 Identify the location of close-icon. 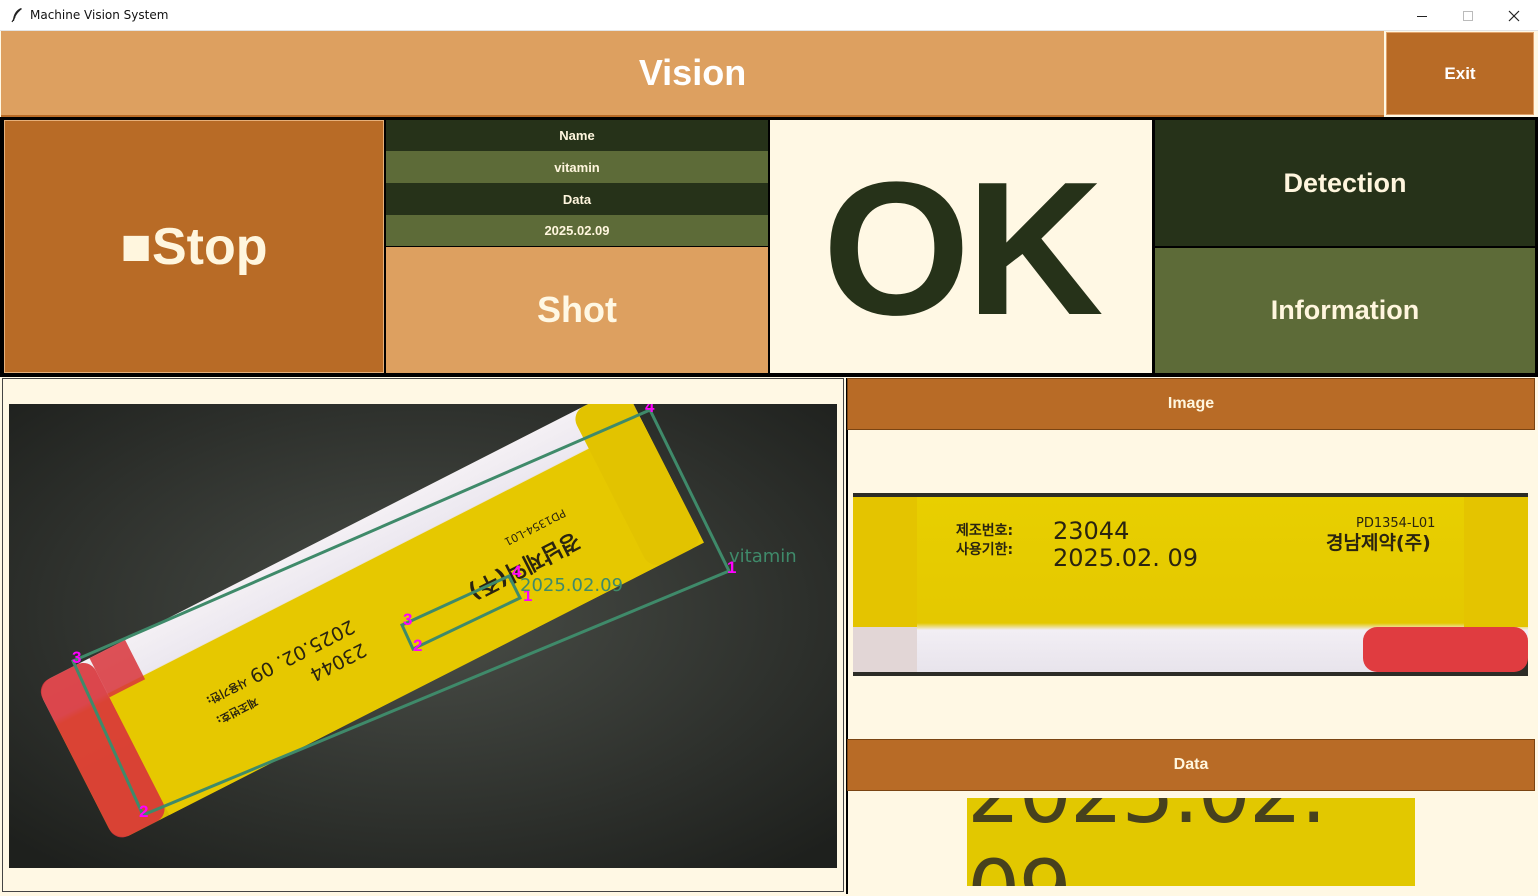
(1514, 15).